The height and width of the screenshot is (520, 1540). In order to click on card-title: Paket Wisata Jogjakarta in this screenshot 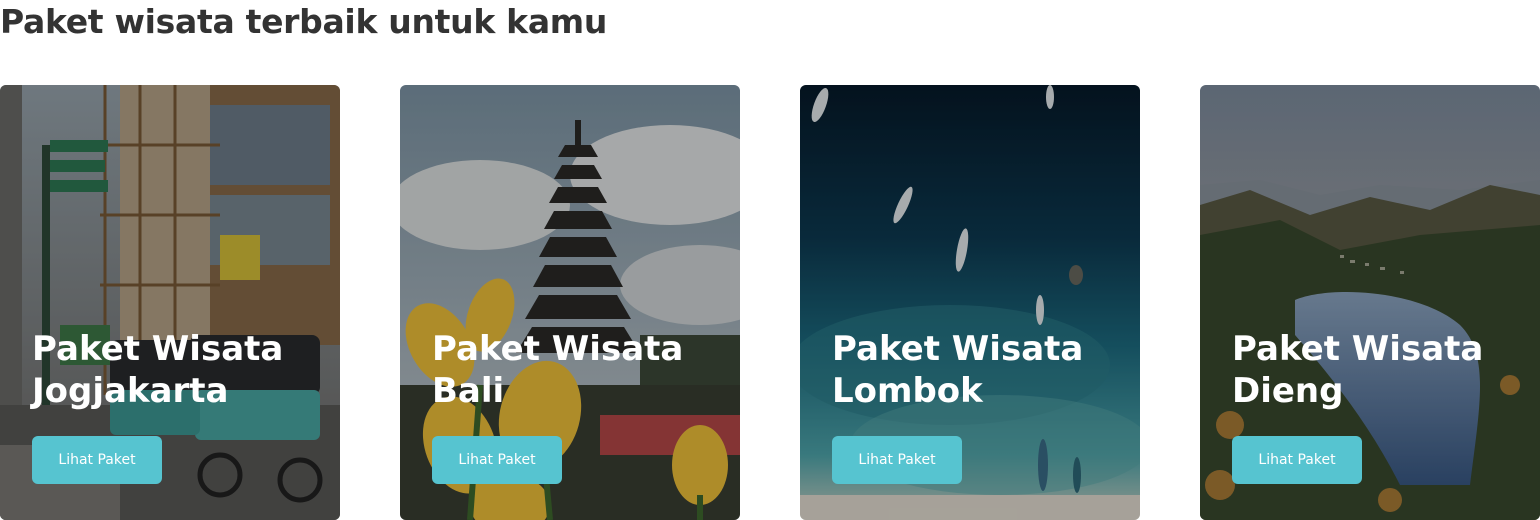, I will do `click(177, 370)`.